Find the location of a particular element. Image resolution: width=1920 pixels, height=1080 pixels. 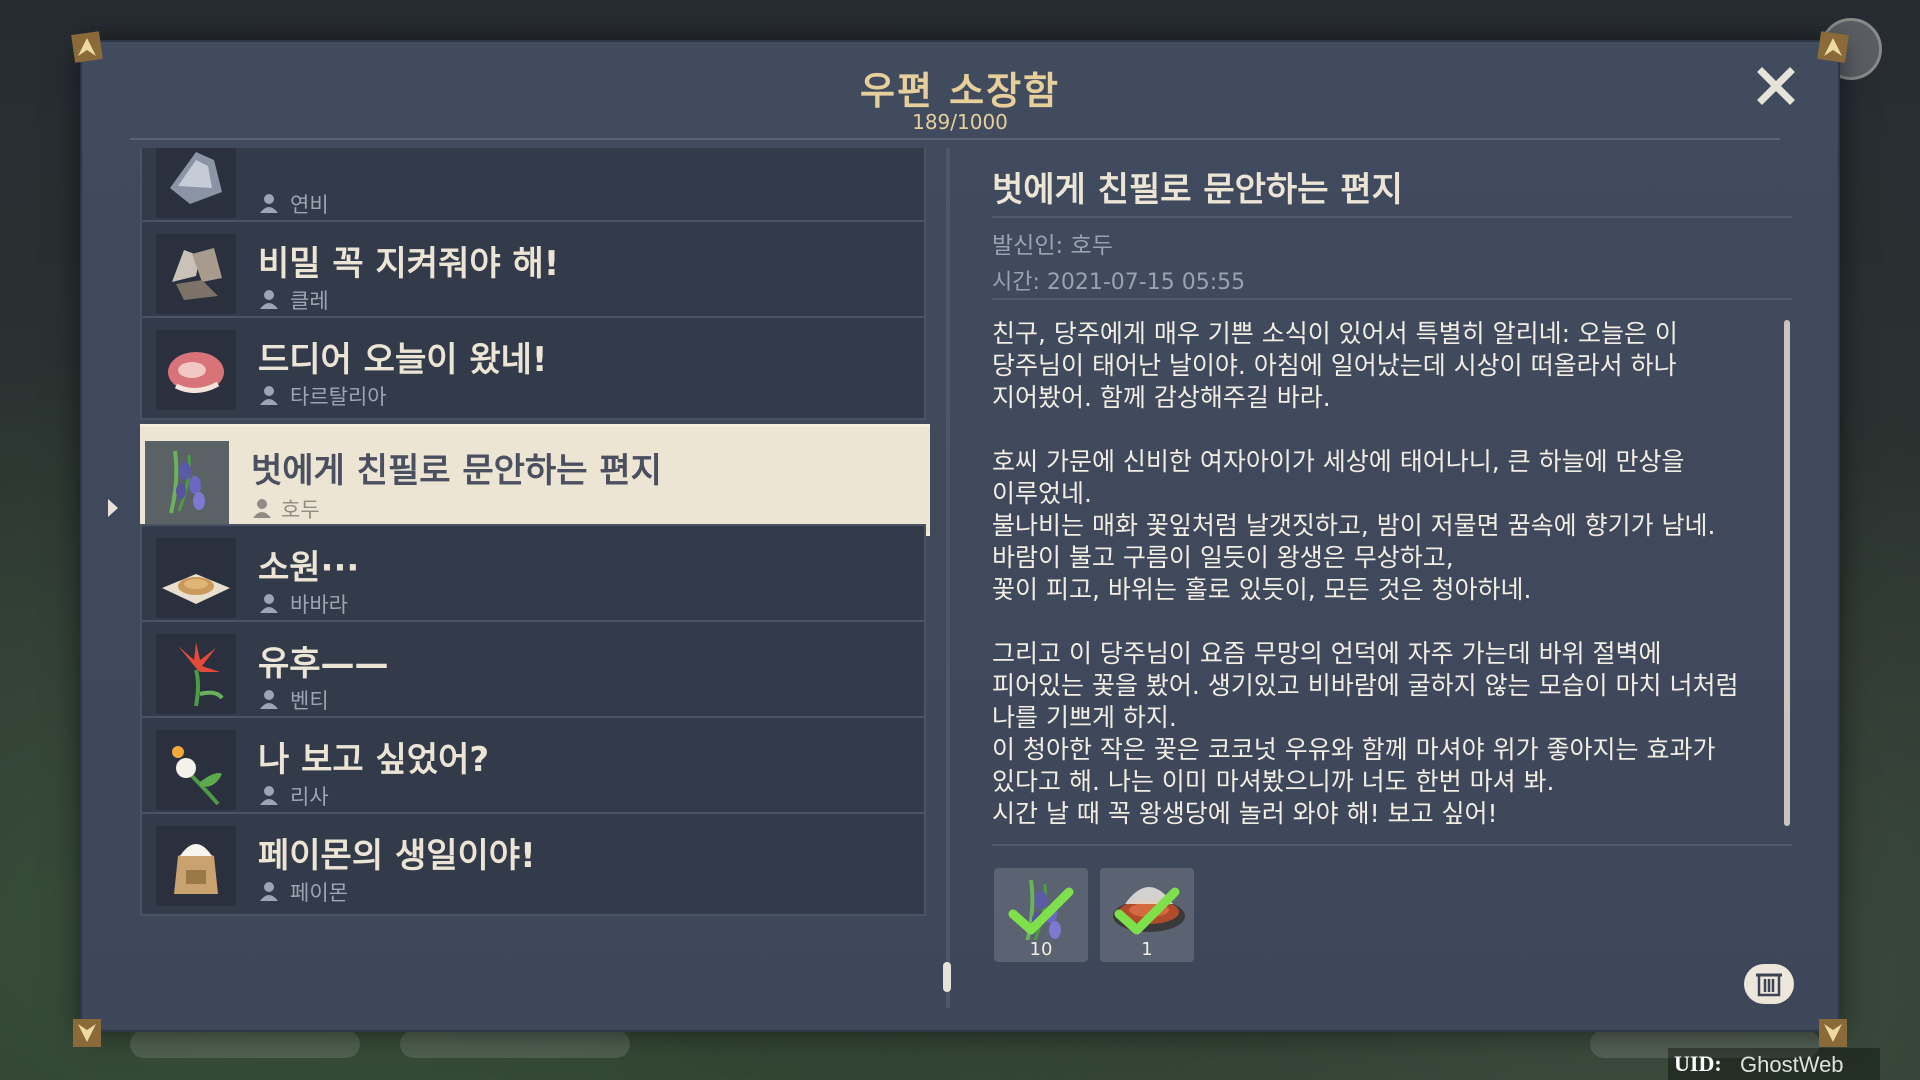

trash-icon is located at coordinates (1769, 985).